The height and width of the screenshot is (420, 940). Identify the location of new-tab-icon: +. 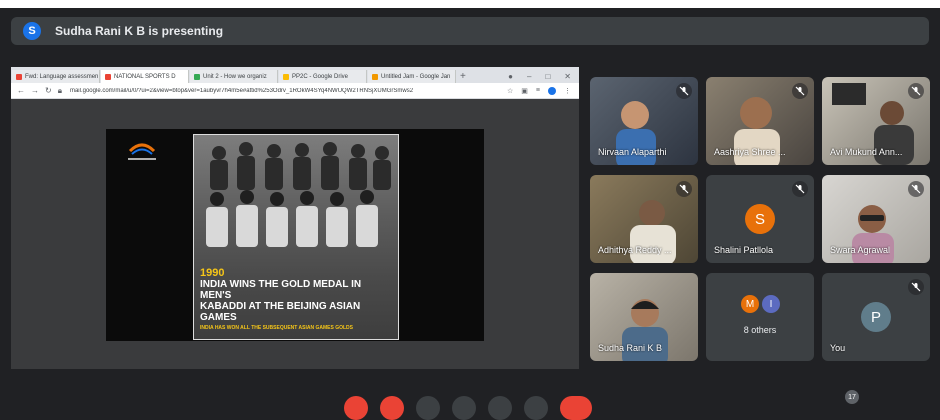
(463, 76).